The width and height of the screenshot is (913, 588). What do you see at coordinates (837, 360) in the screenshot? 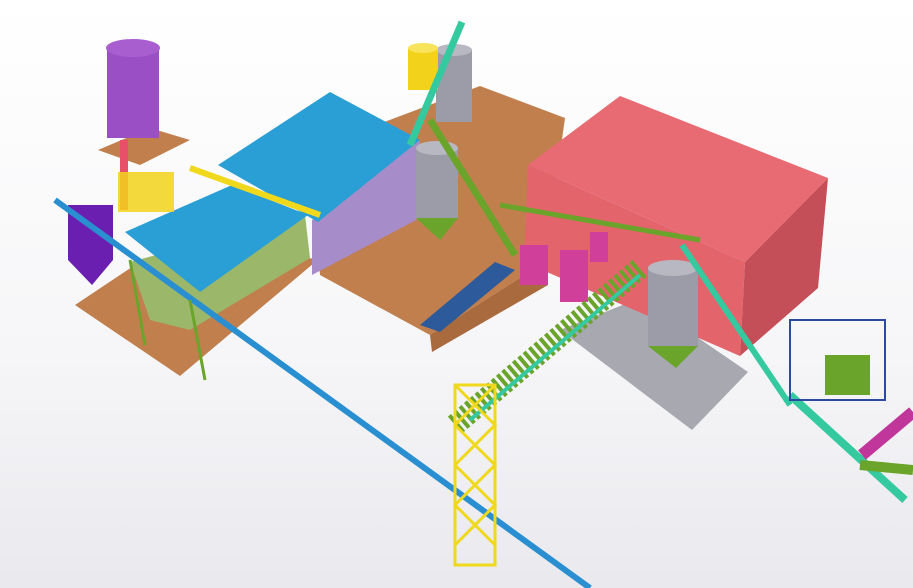
I see `right-equipment-frame` at bounding box center [837, 360].